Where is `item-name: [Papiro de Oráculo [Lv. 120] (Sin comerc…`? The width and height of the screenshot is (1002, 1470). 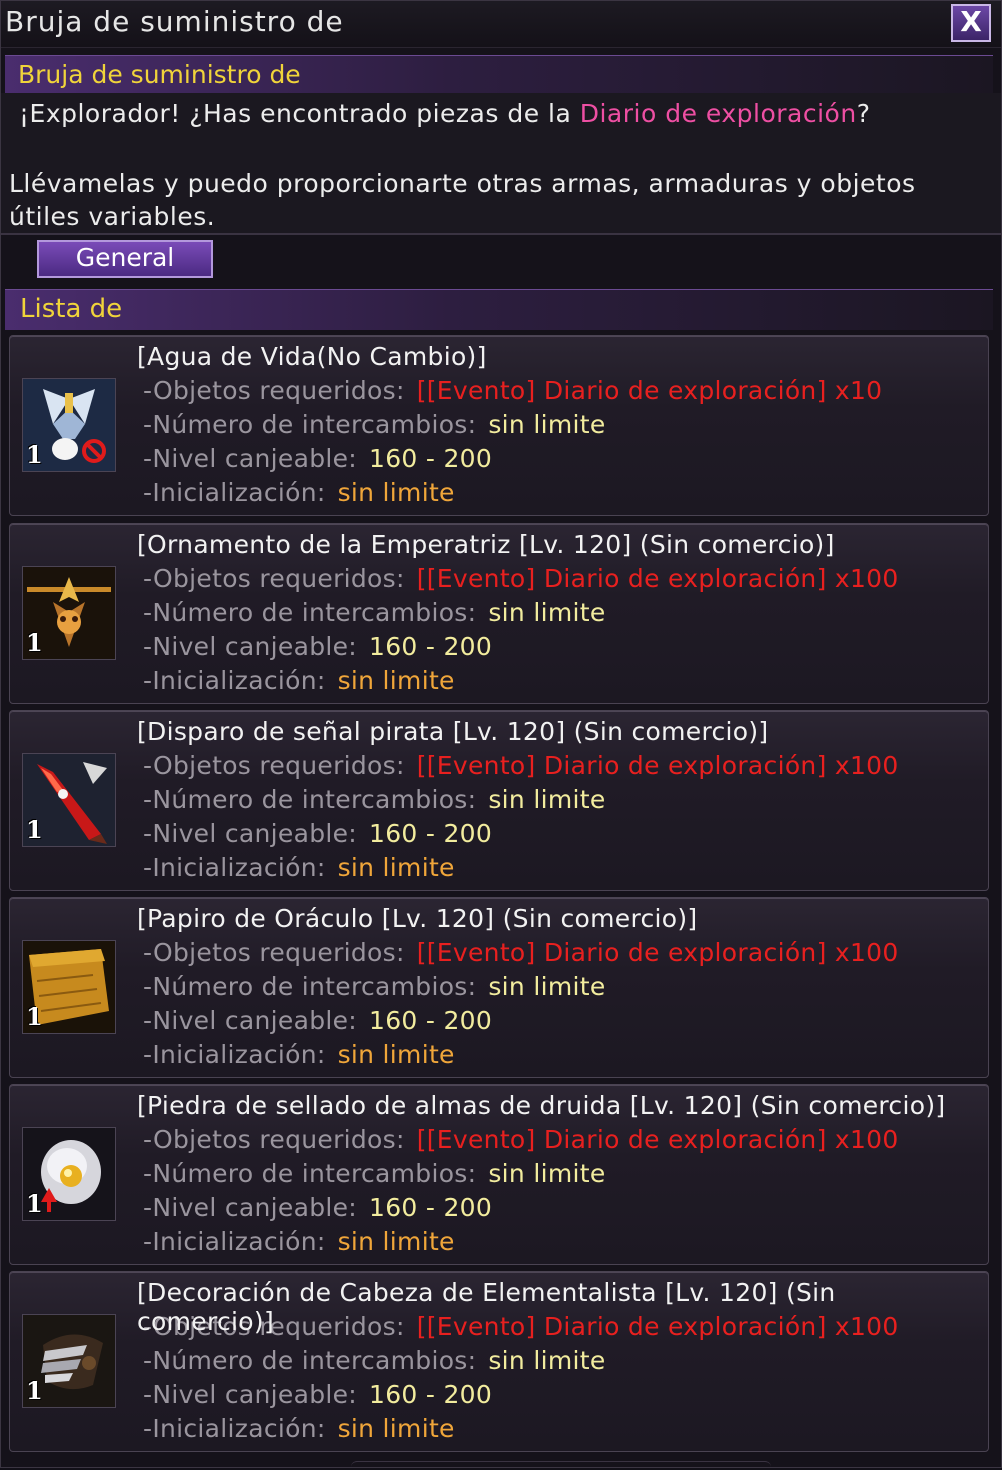 item-name: [Papiro de Oráculo [Lv. 120] (Sin comerc… is located at coordinates (417, 918).